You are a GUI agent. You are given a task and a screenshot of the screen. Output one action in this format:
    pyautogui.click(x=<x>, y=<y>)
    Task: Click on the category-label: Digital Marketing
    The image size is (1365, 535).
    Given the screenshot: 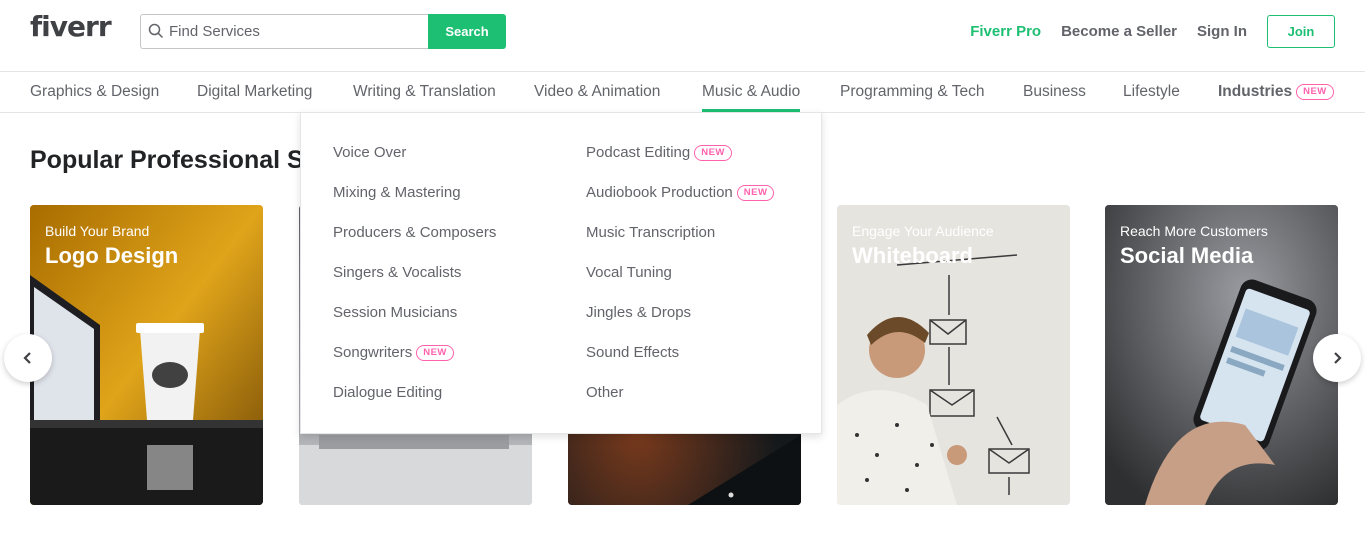 What is the action you would take?
    pyautogui.click(x=255, y=91)
    